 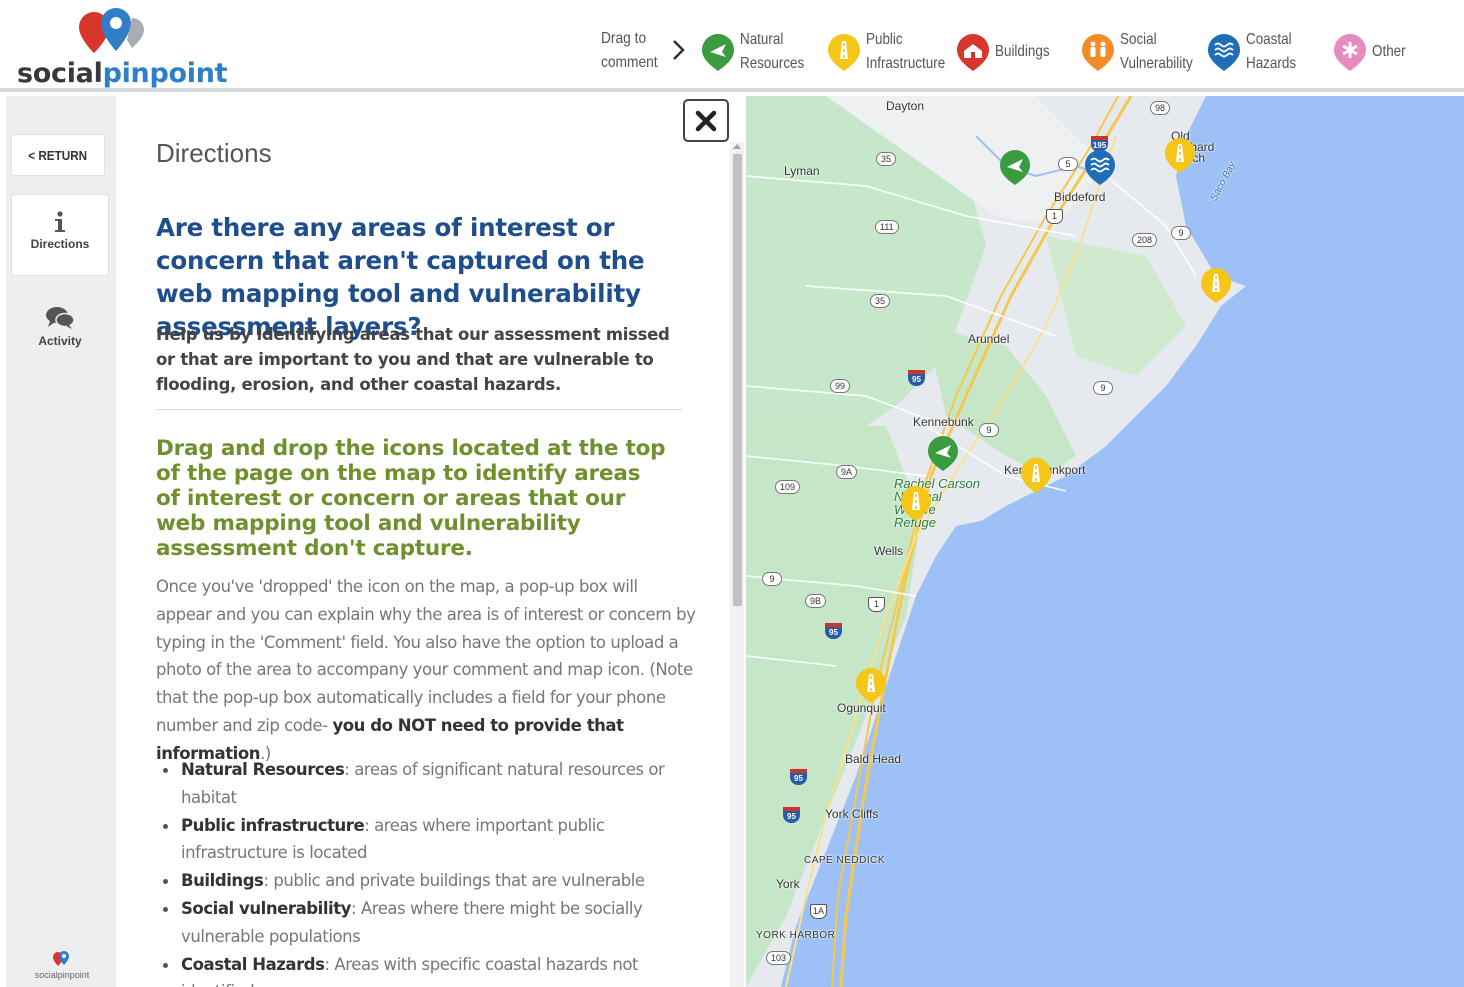 I want to click on map-place-kennebunk: Kennebunk, so click(x=943, y=422).